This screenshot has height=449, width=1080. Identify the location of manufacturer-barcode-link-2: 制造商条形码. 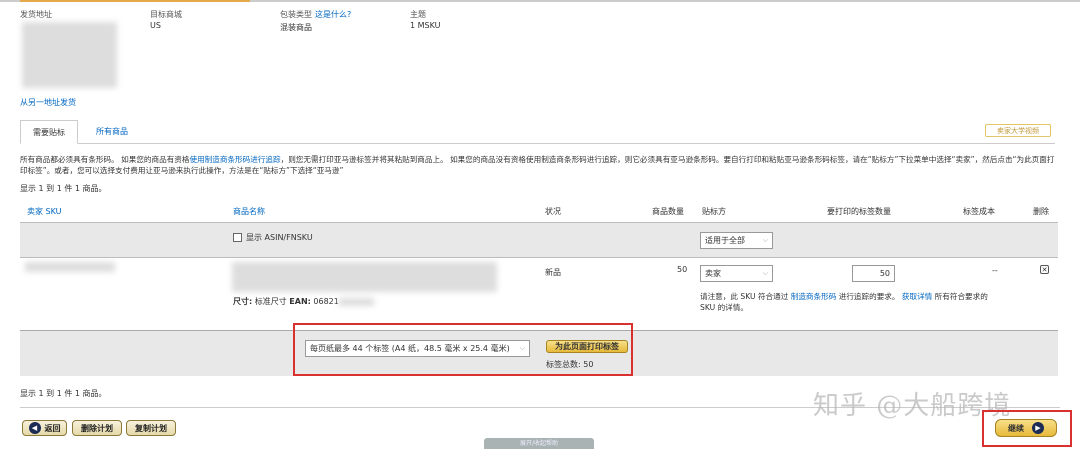
(814, 296).